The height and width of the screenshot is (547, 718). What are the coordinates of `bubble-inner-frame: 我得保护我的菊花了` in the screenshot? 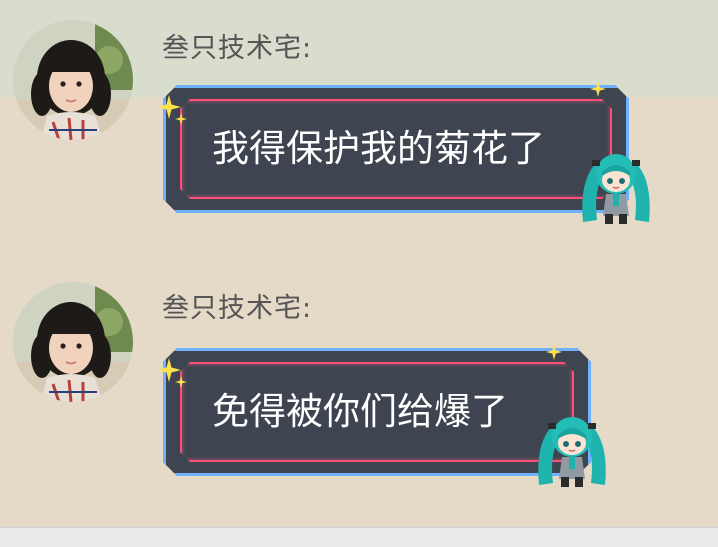 It's located at (396, 149).